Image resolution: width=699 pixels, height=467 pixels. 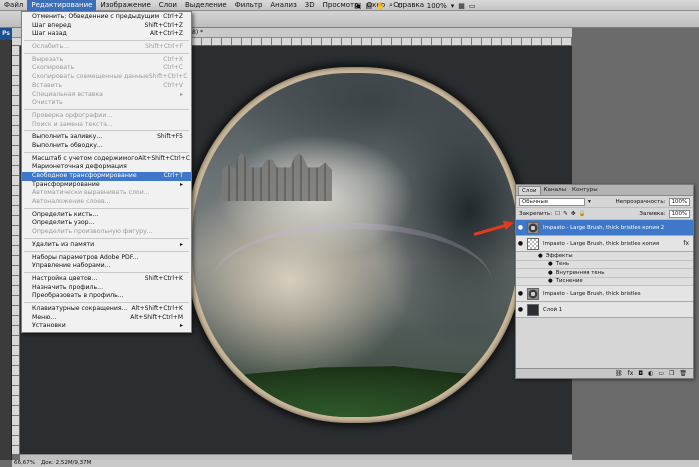 I want to click on blend-opacity-row: Обычные ▾ Непрозрачность: 100%, so click(x=604, y=202).